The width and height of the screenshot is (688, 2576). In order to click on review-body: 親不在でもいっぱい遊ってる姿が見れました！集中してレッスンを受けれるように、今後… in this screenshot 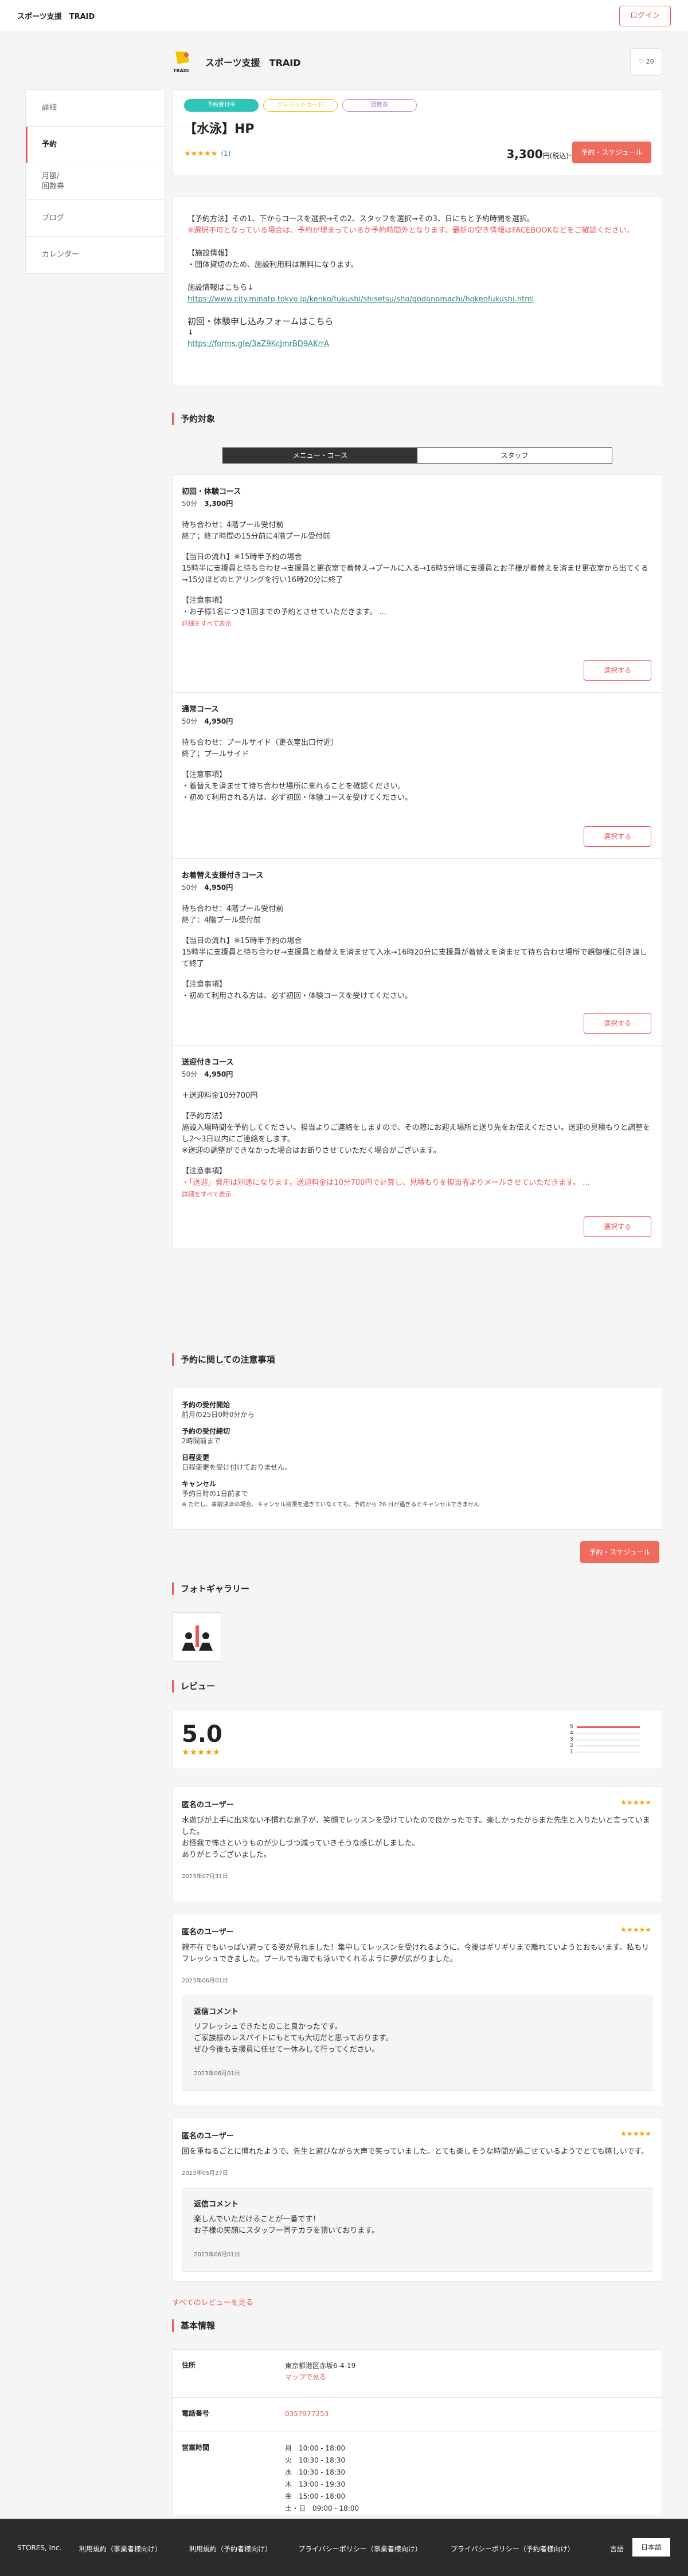, I will do `click(416, 1954)`.